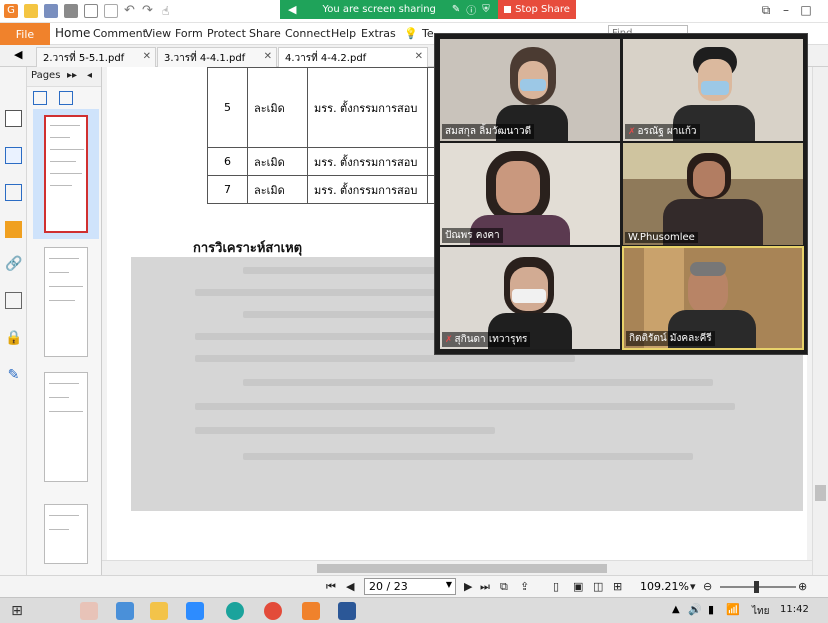 Image resolution: width=828 pixels, height=623 pixels. Describe the element at coordinates (89, 75) in the screenshot. I see `collapse-panel-icon: ◂` at that location.